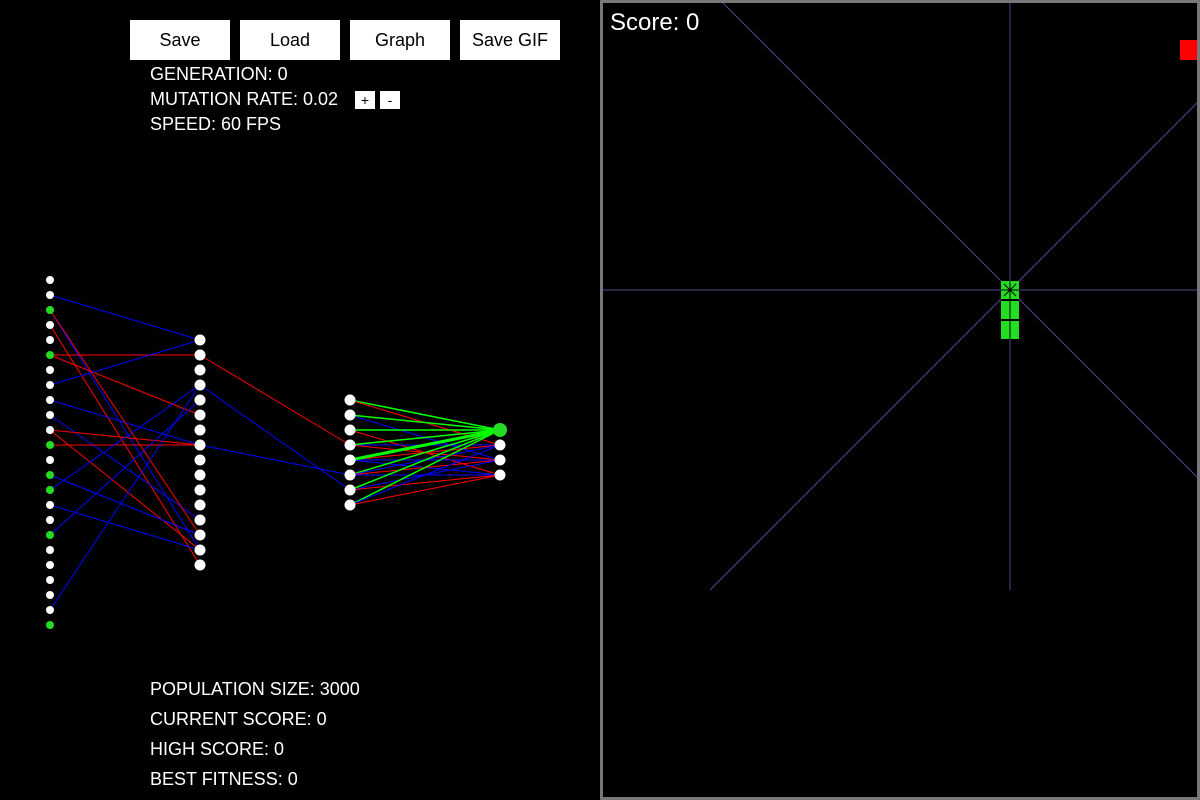 Image resolution: width=1200 pixels, height=800 pixels. I want to click on snake, so click(1010, 310).